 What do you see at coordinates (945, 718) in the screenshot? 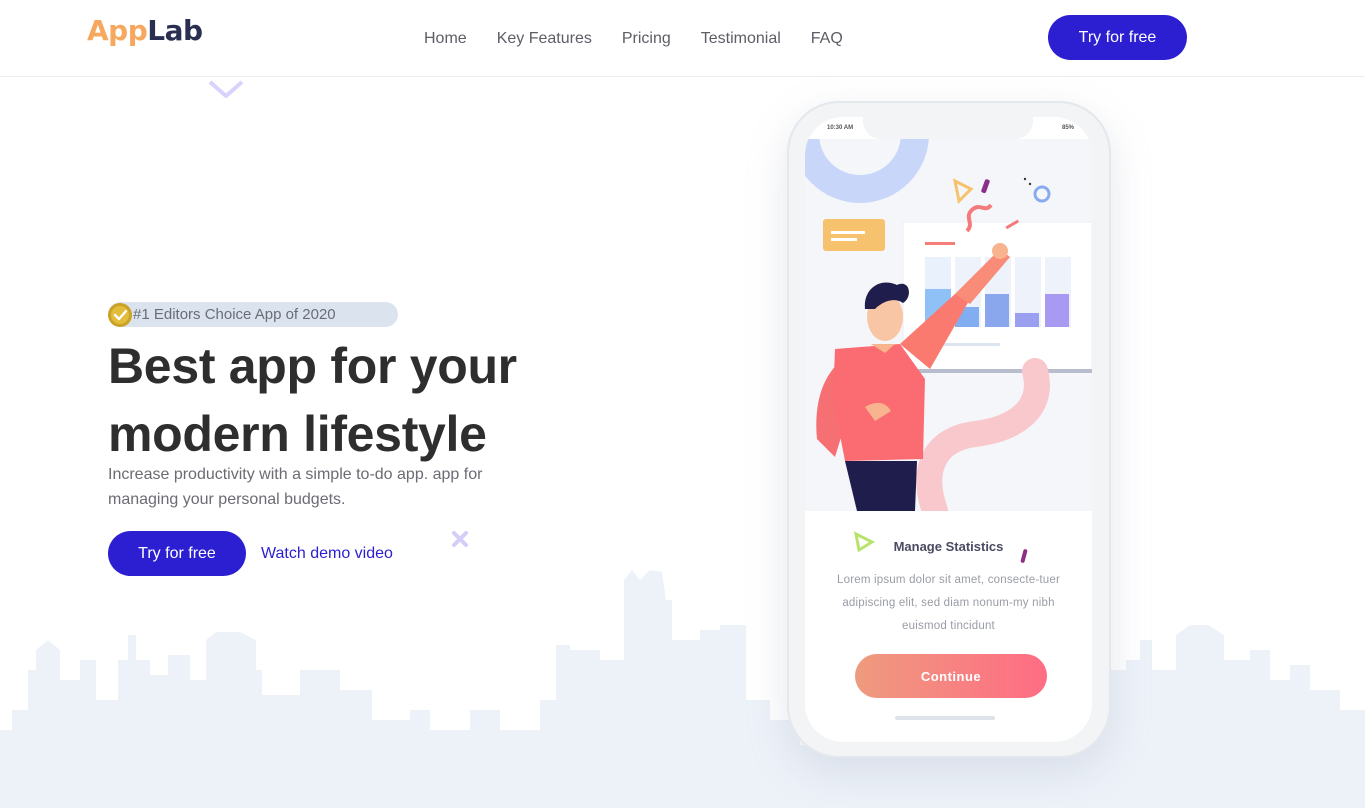
I see `home-indicator` at bounding box center [945, 718].